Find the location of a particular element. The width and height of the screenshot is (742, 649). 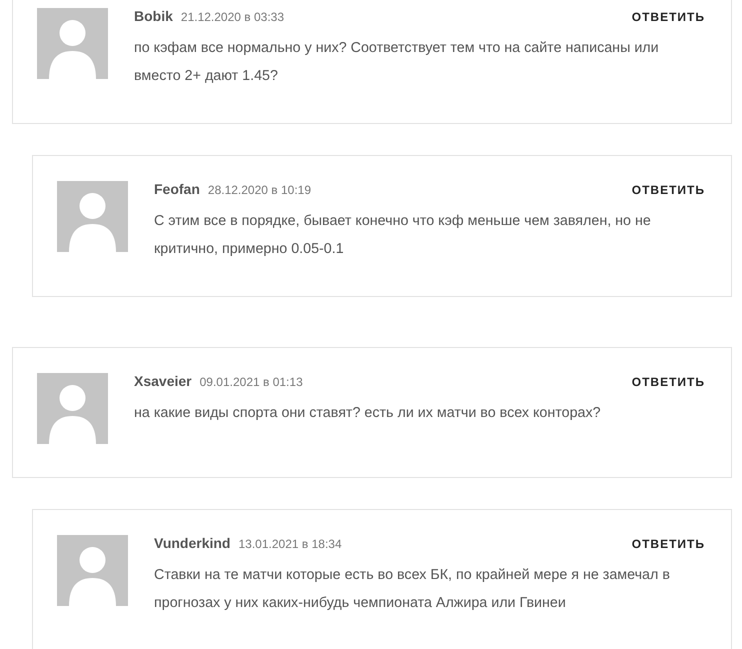

comment-text: по кэфам все нормально у них? Соответствует тем что на сайте написаны или вместо 2+ дают 1.45? is located at coordinates (397, 62).